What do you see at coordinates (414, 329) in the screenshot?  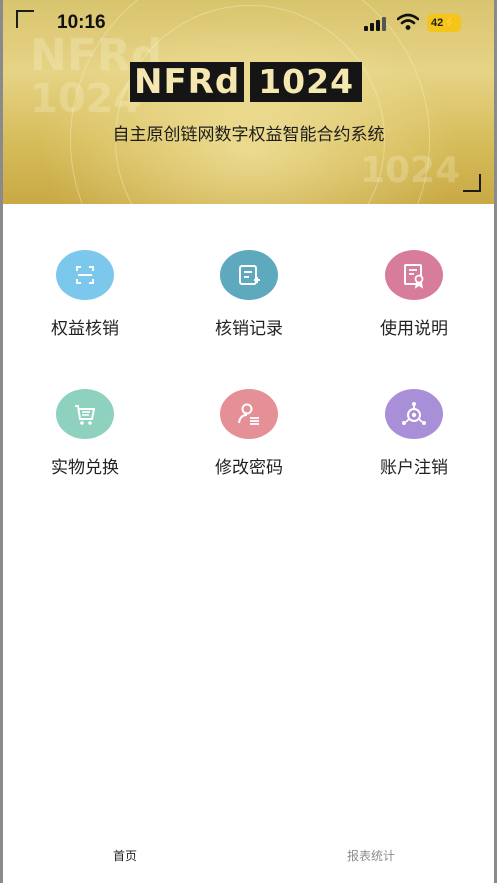 I see `menu-item-label: 使用说明` at bounding box center [414, 329].